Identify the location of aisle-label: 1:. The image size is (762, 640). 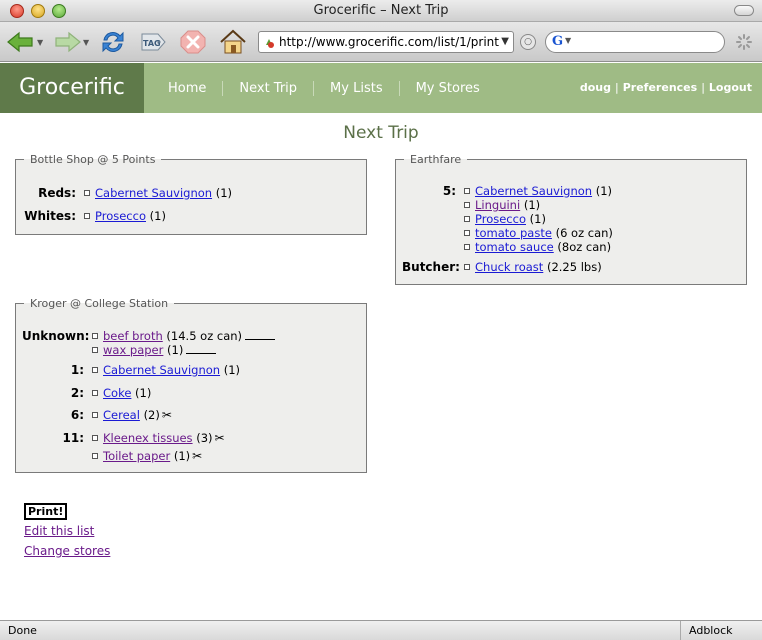
(77, 370).